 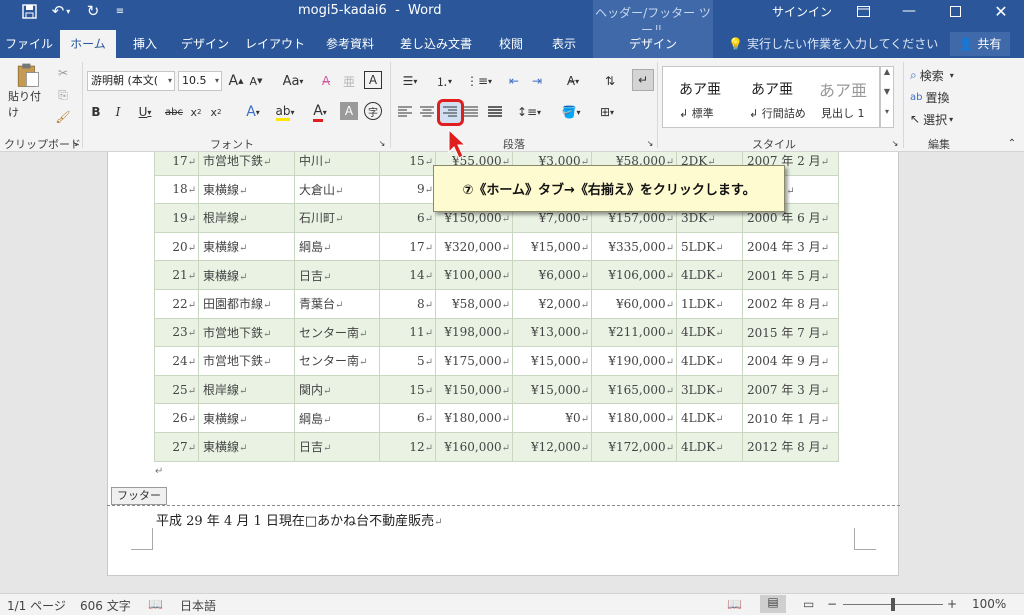 What do you see at coordinates (407, 164) in the screenshot?
I see `table-cell: 15↵` at bounding box center [407, 164].